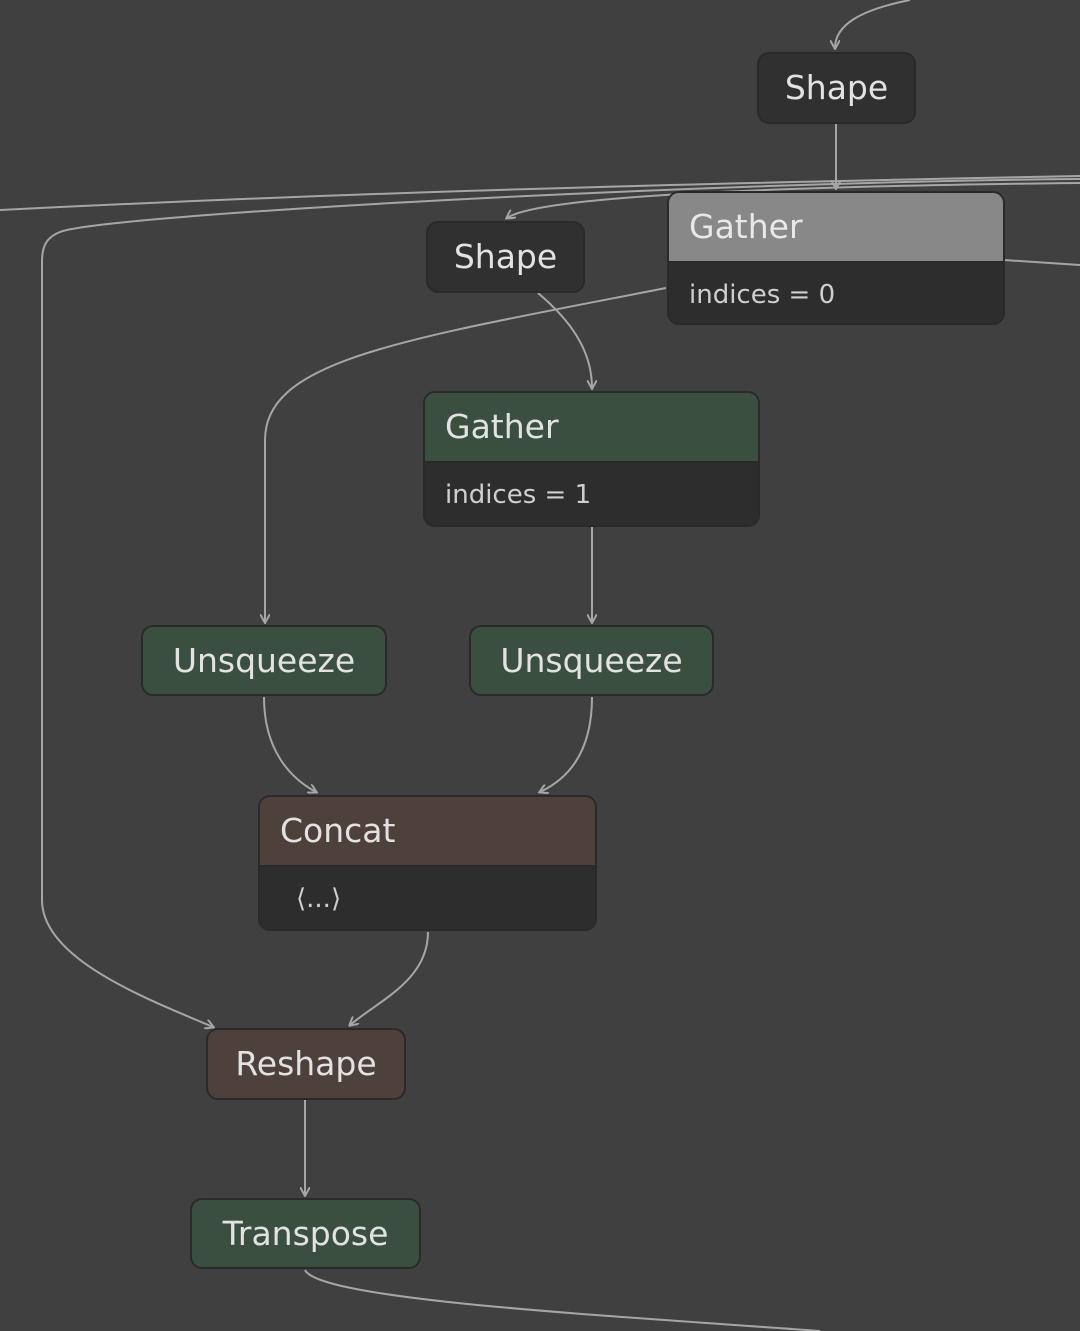 The height and width of the screenshot is (1331, 1080). What do you see at coordinates (427, 831) in the screenshot?
I see `node-title: Concat` at bounding box center [427, 831].